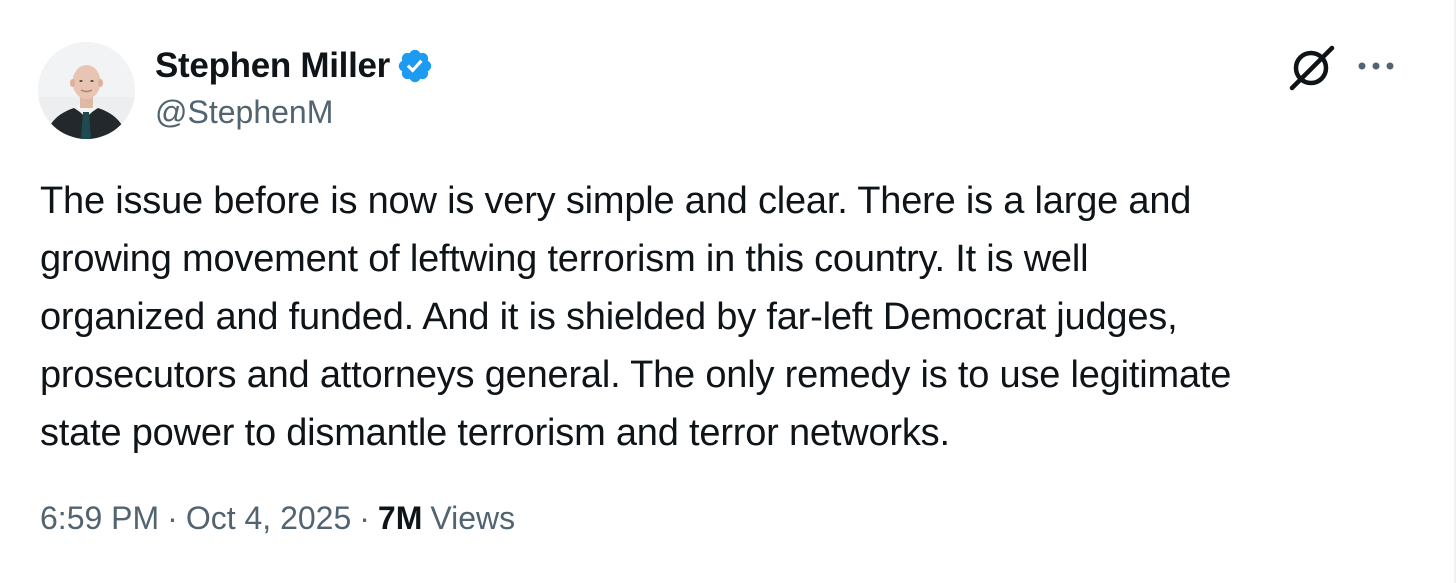  What do you see at coordinates (400, 518) in the screenshot?
I see `views-count: 7M` at bounding box center [400, 518].